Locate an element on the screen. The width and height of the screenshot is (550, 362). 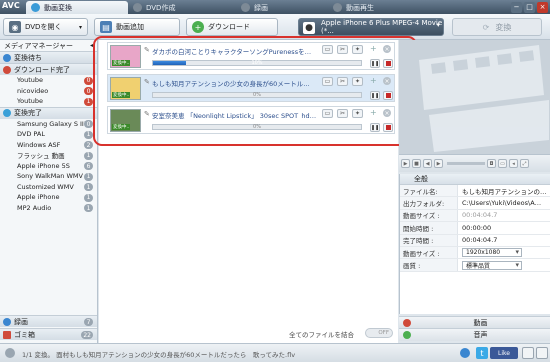
next-icon: ▶ is located at coordinates (438, 163).